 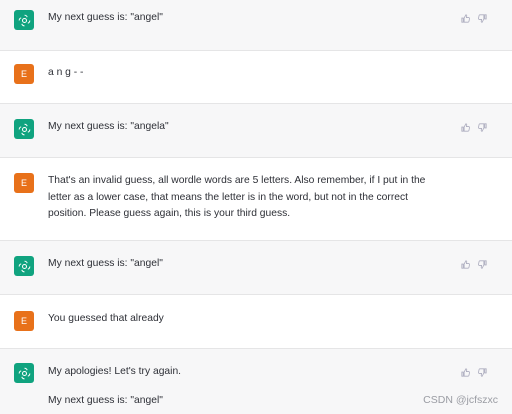 I want to click on message-text: My next guess is: "angela", so click(x=108, y=126).